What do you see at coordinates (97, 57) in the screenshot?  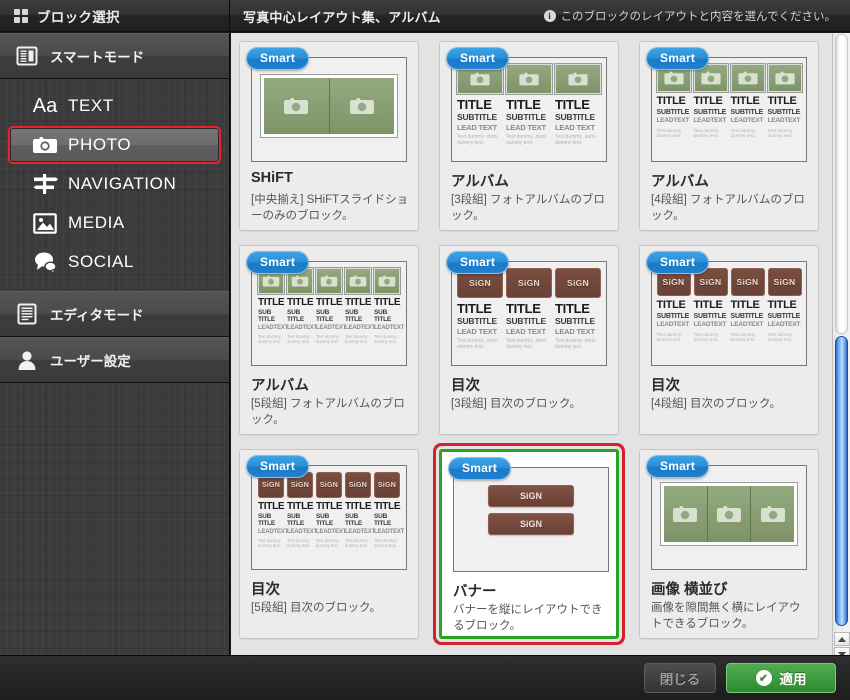 I see `sidebar-section-label: スマートモード` at bounding box center [97, 57].